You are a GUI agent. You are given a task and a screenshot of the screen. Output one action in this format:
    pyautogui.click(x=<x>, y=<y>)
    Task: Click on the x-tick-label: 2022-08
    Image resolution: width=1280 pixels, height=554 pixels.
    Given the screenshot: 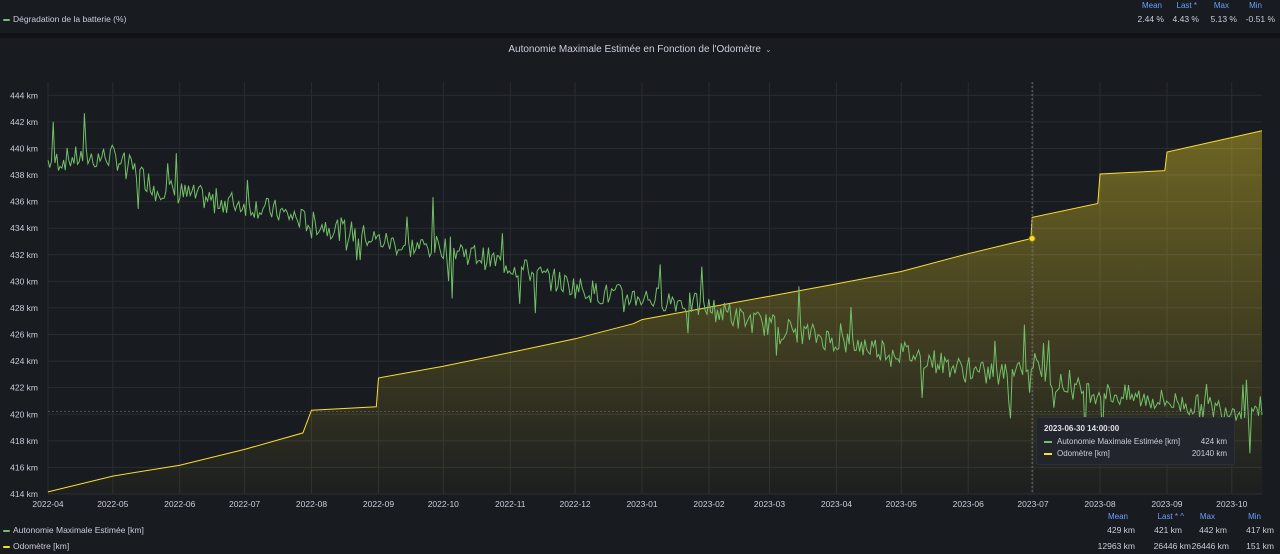 What is the action you would take?
    pyautogui.click(x=311, y=504)
    